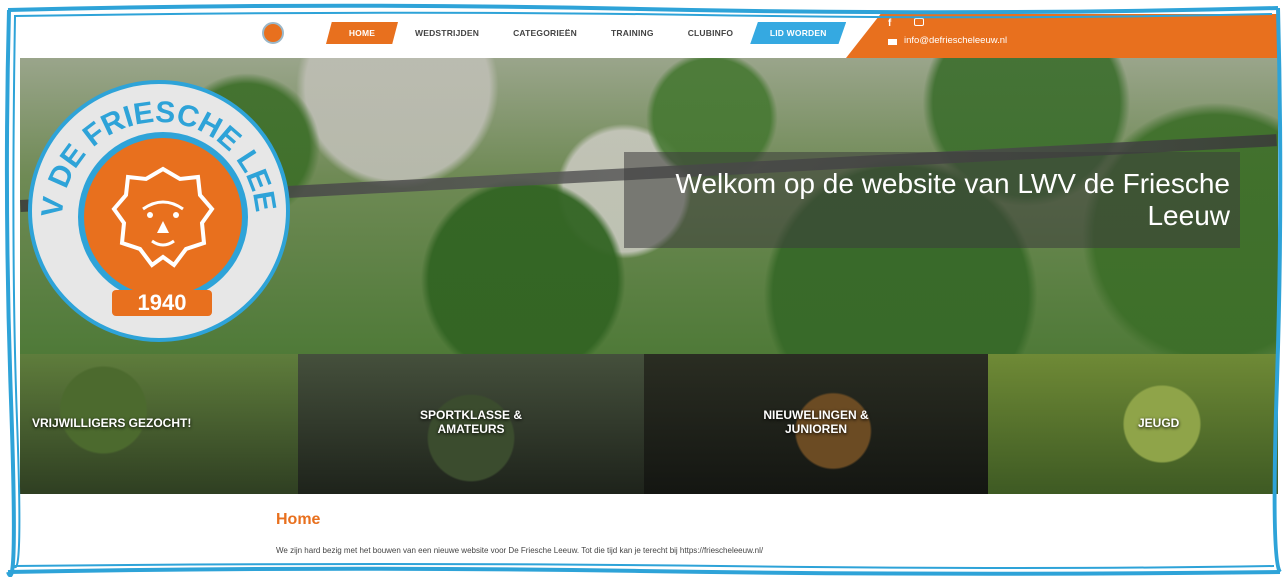 The height and width of the screenshot is (577, 1285). I want to click on tile-label: SPORTKLASSE & AMATEURS, so click(470, 422).